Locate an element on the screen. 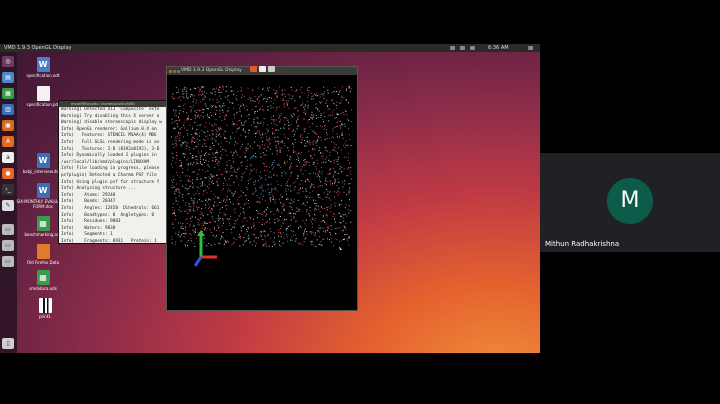 This screenshot has height=404, width=720. desktop-icon: W specification.odt is located at coordinates (43, 67).